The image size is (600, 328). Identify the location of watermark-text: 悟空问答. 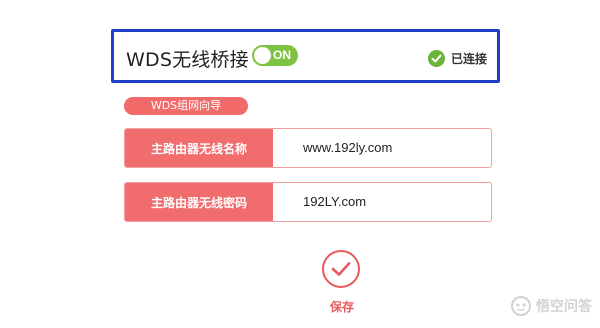
(564, 307).